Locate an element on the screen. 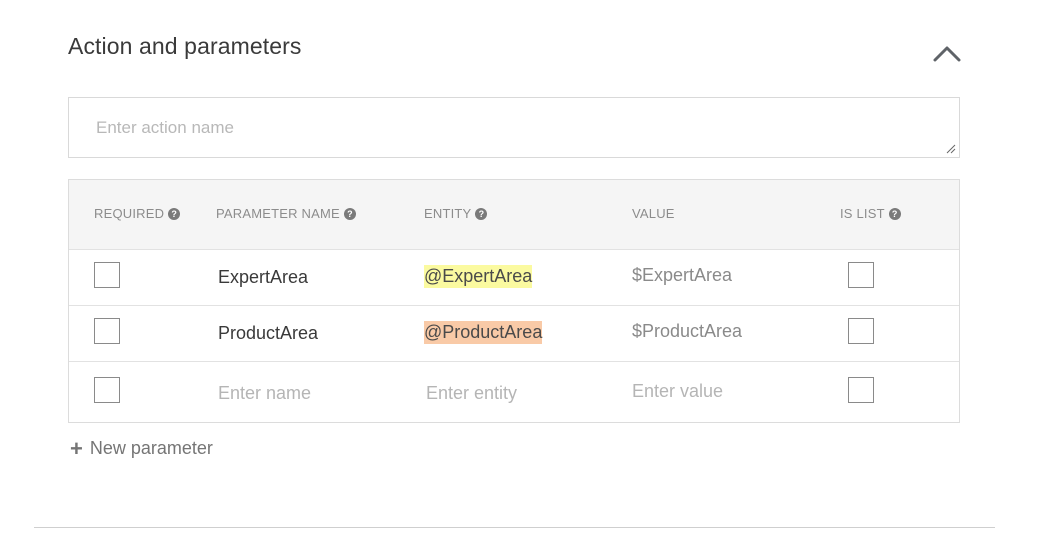 The image size is (1053, 551). new-parameter-button: + New parameter is located at coordinates (141, 448).